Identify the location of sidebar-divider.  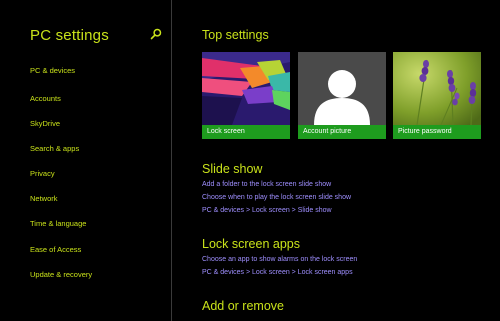
(171, 160).